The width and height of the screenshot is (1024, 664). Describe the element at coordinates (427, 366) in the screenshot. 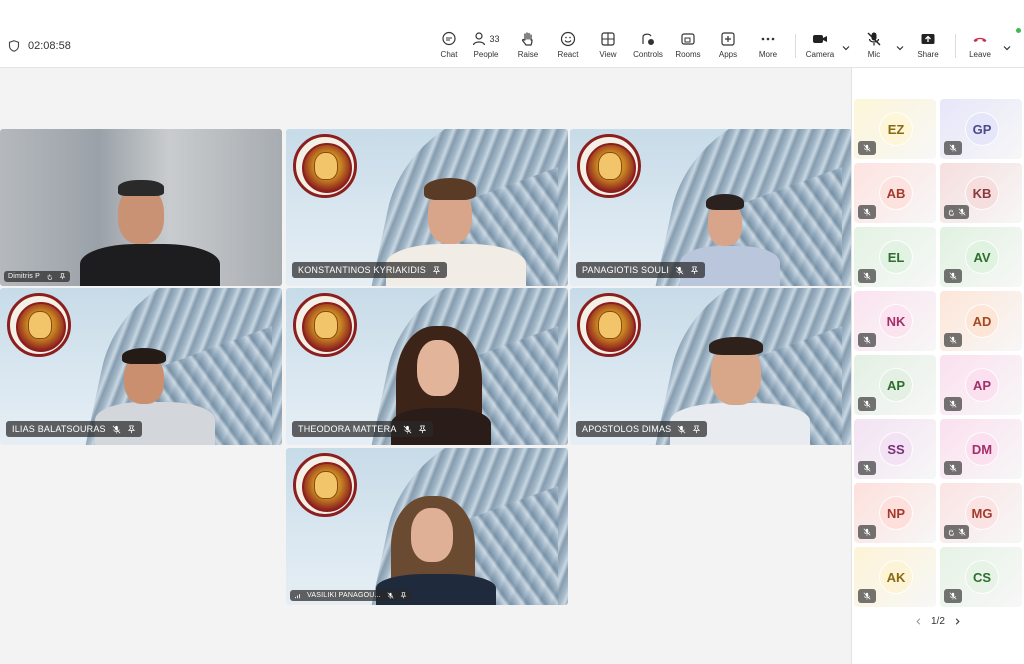

I see `video-tile: THEODORA MATTERA` at that location.